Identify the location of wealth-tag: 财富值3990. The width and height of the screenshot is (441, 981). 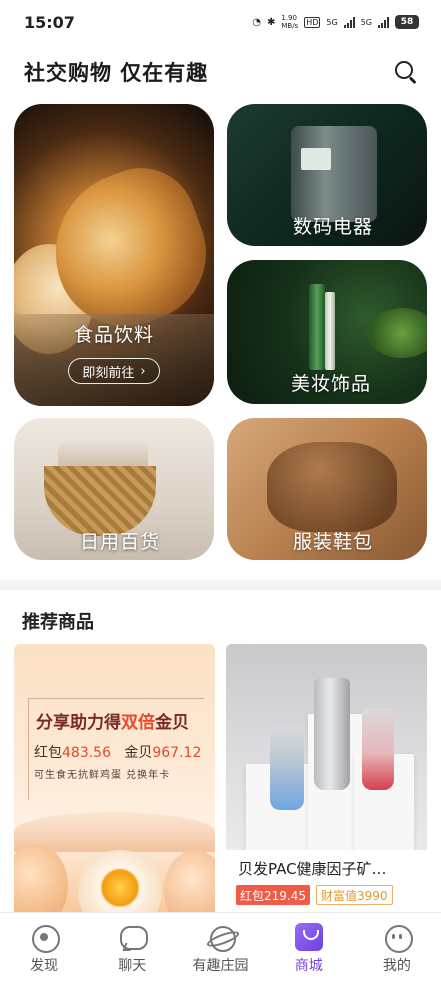
(354, 895).